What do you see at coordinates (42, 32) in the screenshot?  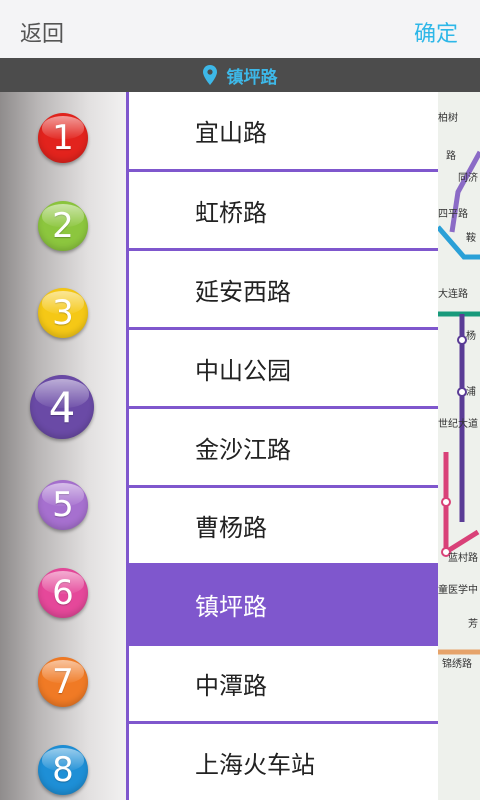 I see `back-button: 返回` at bounding box center [42, 32].